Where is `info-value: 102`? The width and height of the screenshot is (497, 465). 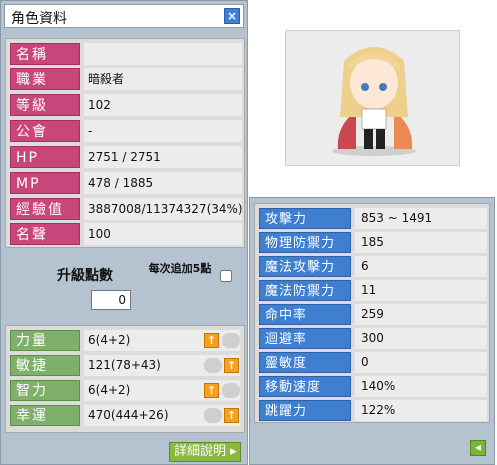 info-value: 102 is located at coordinates (163, 105).